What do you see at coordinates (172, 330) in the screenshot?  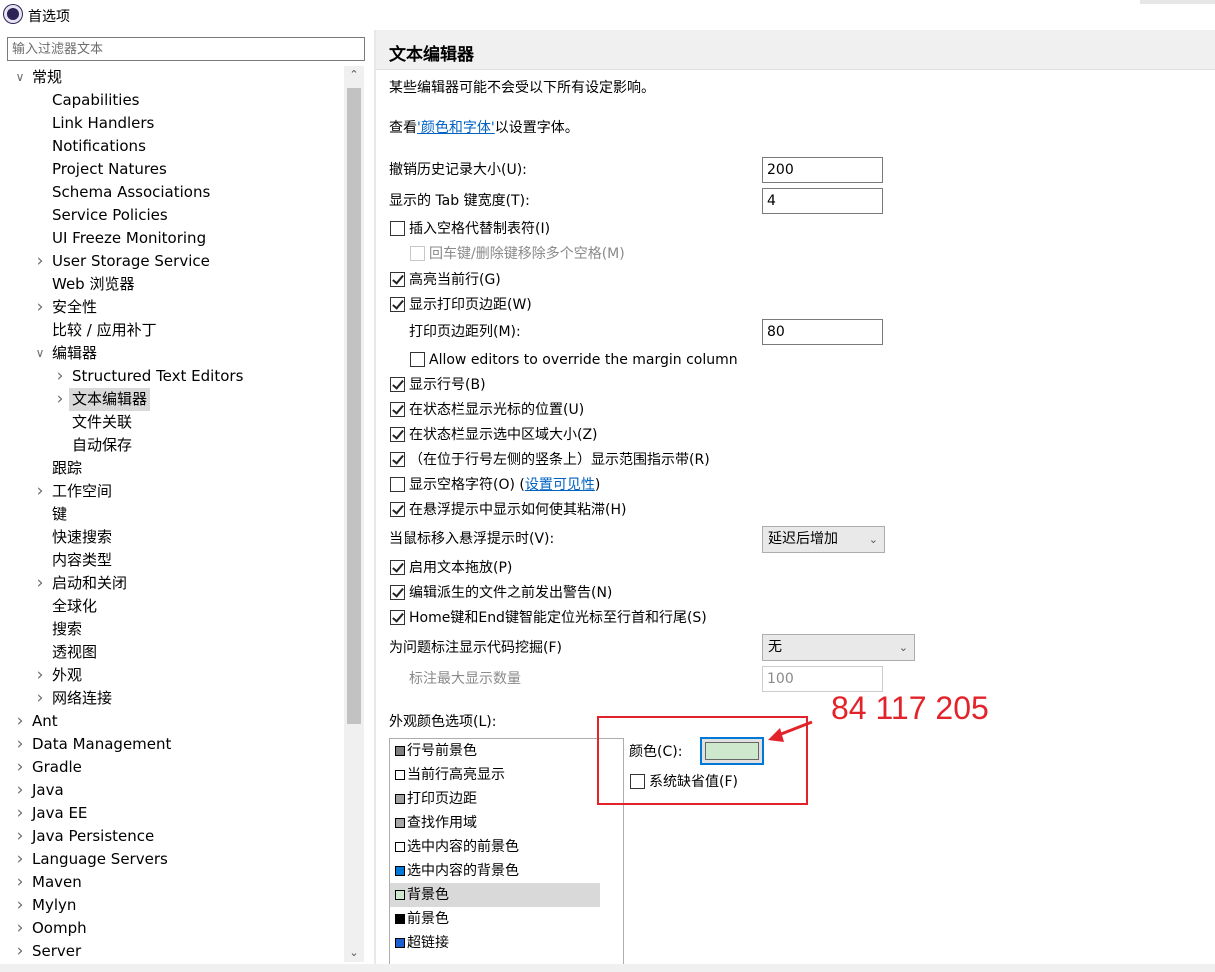 I see `tree-item: 比较 / 应用补丁` at bounding box center [172, 330].